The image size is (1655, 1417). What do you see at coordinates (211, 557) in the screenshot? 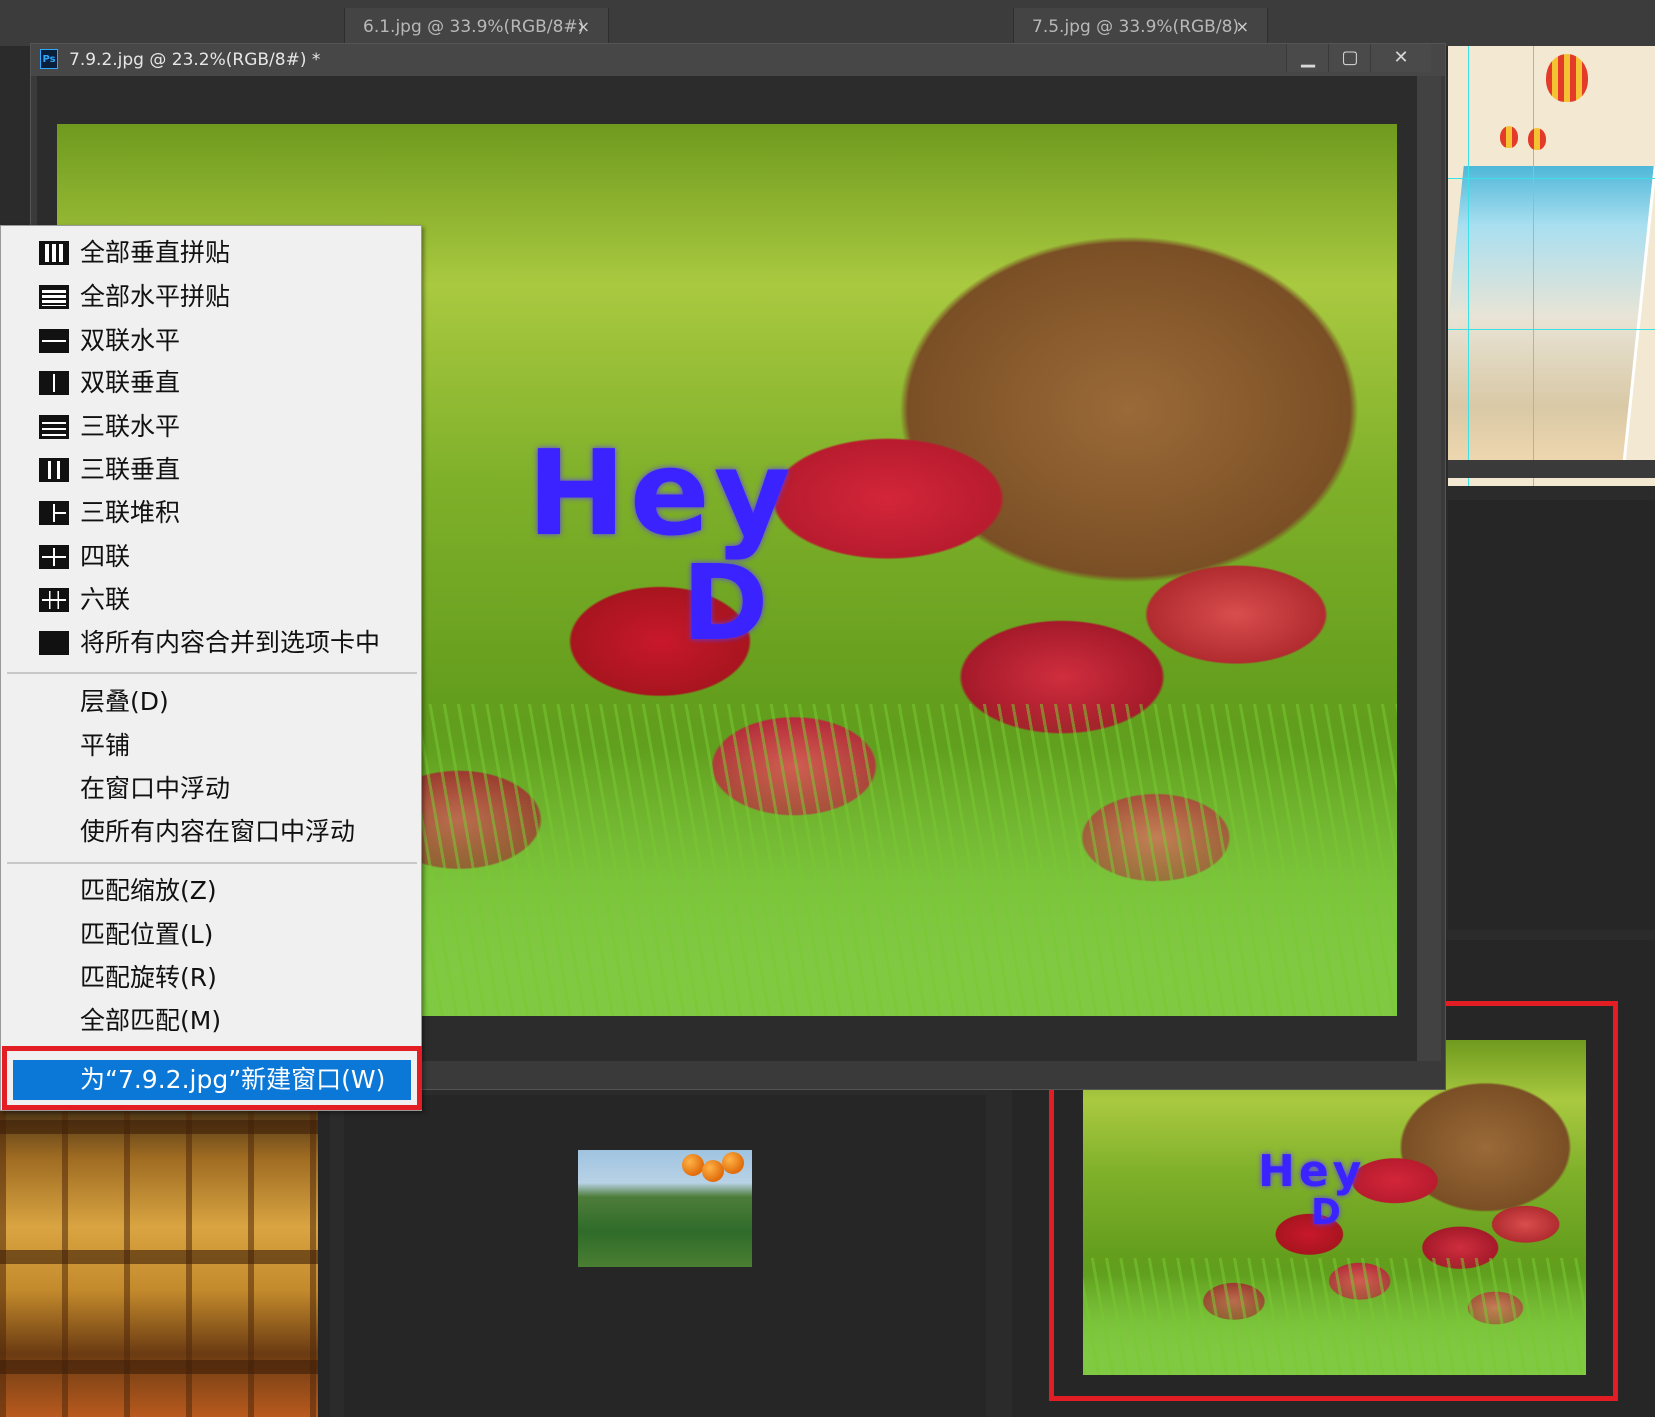
I see `menu-item-4-up: 四联` at bounding box center [211, 557].